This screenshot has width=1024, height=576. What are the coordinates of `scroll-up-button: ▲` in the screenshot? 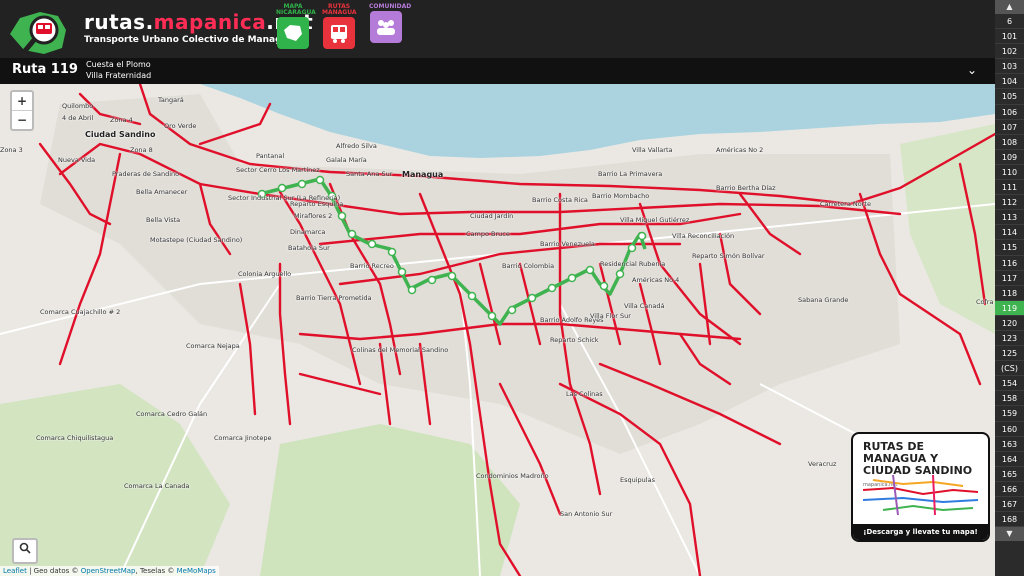 It's located at (1009, 7).